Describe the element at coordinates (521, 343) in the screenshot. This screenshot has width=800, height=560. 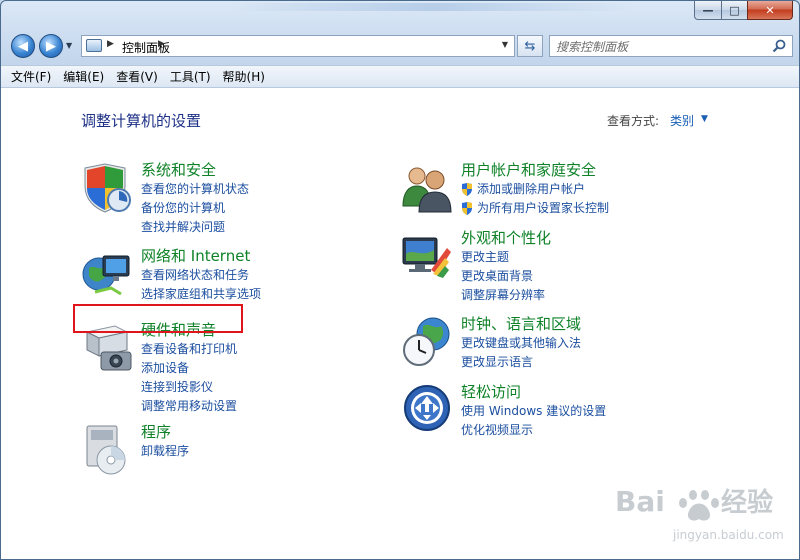
I see `category-link: 更改键盘或其他输入法` at that location.